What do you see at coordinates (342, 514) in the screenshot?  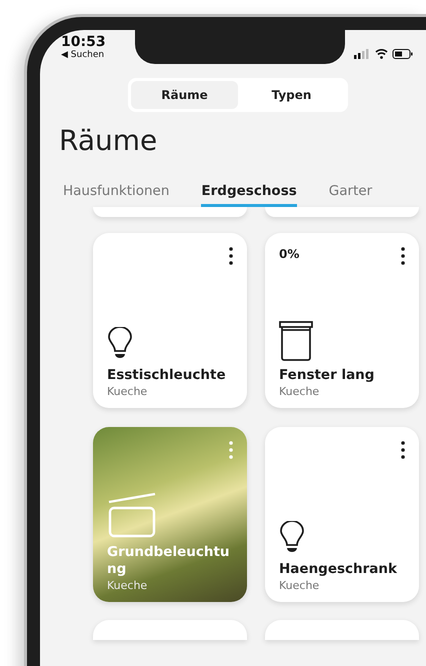 I see `device-card: Haengeschrank Kueche` at bounding box center [342, 514].